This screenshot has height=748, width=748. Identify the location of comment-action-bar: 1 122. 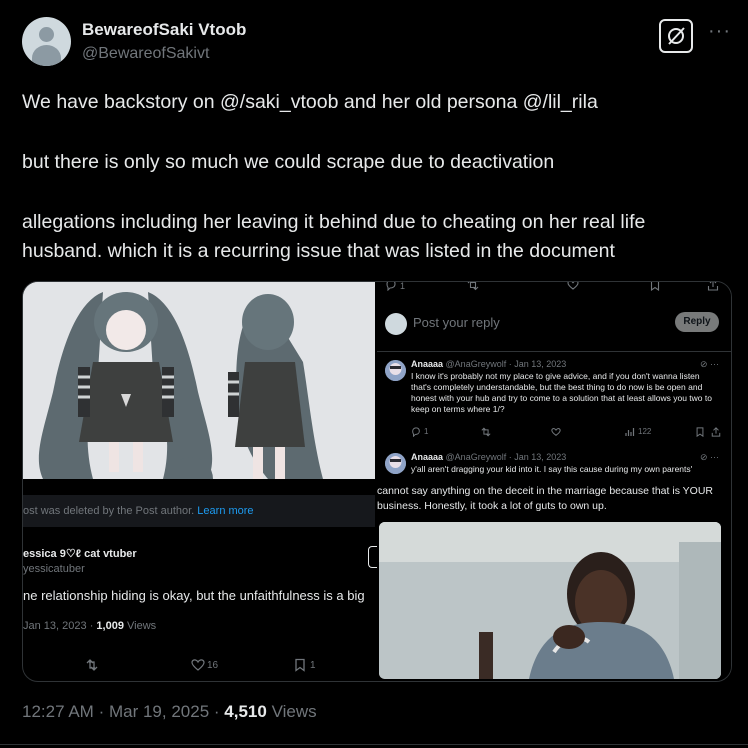
(566, 433).